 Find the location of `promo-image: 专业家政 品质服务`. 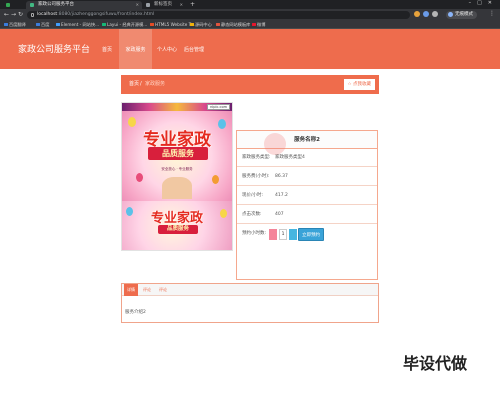

promo-image: 专业家政 品质服务 is located at coordinates (177, 225).